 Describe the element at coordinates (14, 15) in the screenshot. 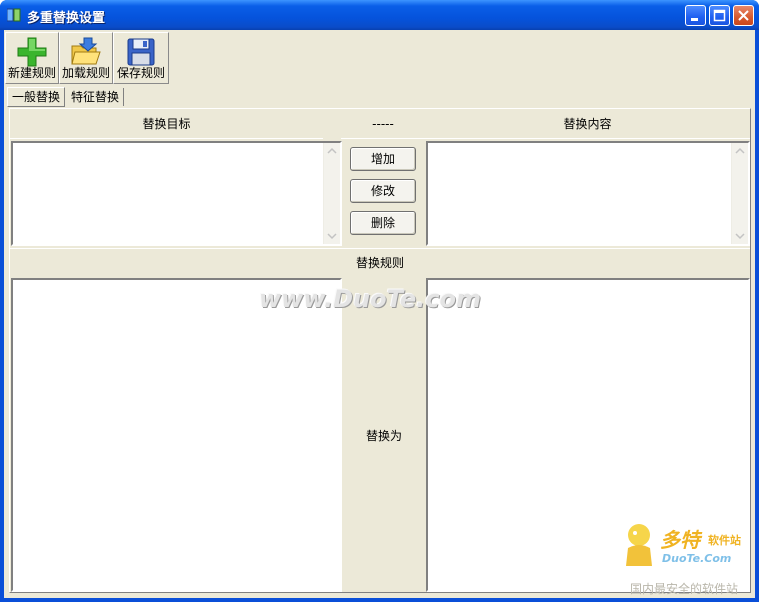

I see `app-icon` at that location.